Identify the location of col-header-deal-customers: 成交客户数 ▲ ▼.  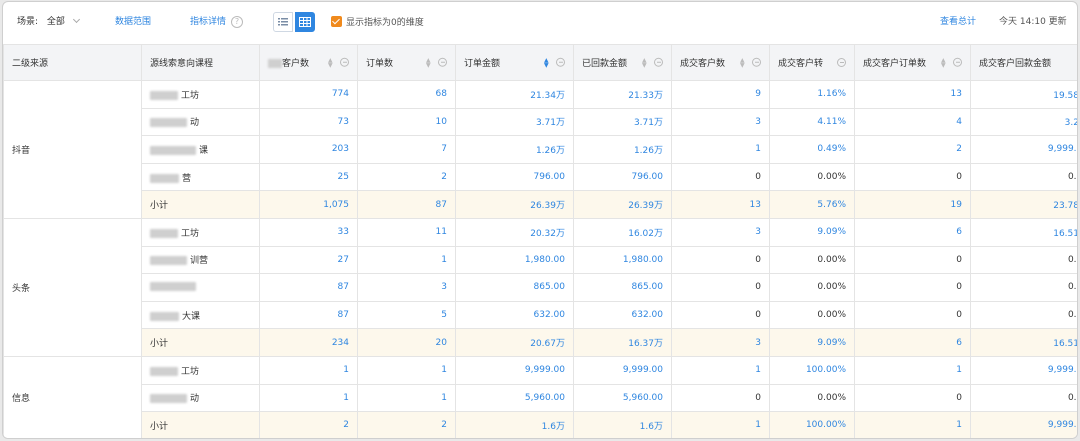
(720, 62).